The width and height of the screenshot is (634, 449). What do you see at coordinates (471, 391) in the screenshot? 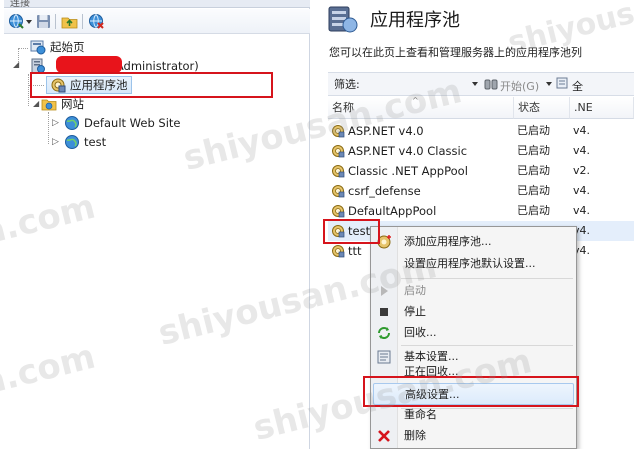
I see `annotation-box-advanced-settings` at bounding box center [471, 391].